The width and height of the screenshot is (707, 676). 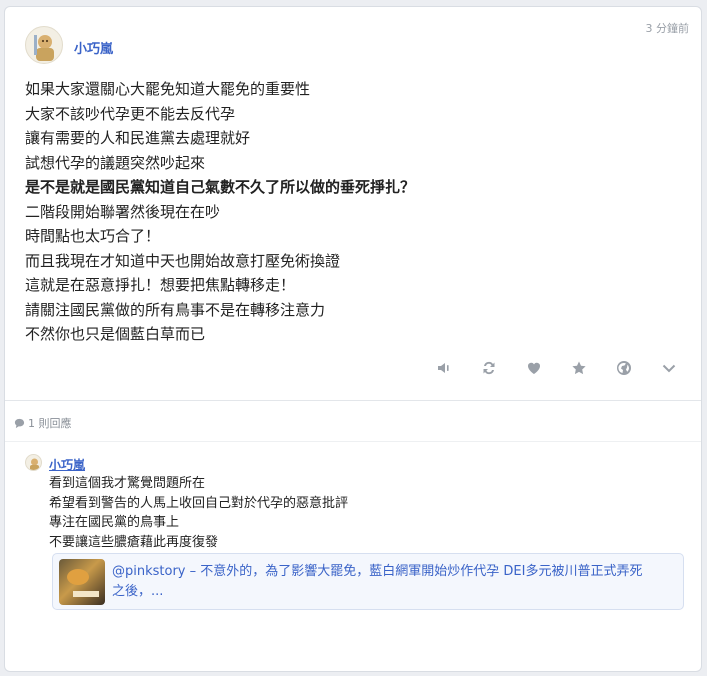 What do you see at coordinates (579, 368) in the screenshot?
I see `star-icon` at bounding box center [579, 368].